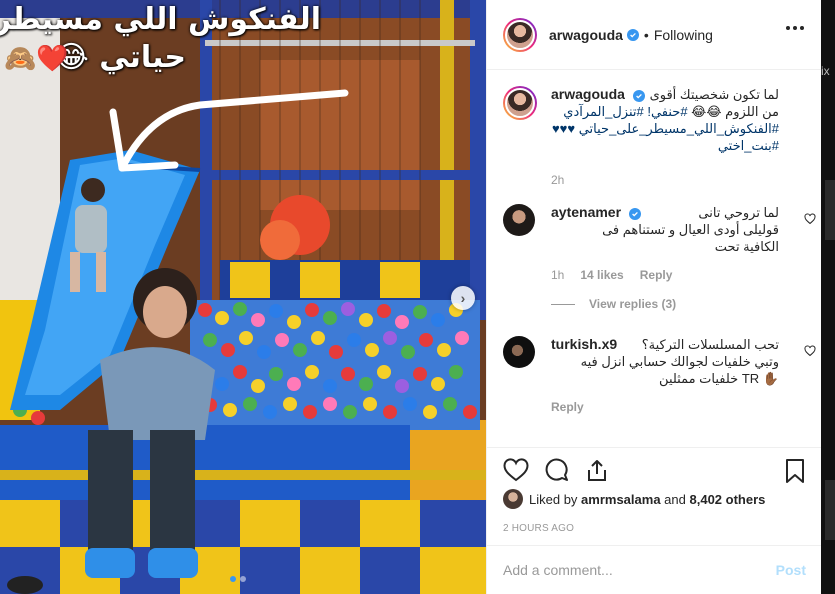 The image size is (835, 594). Describe the element at coordinates (520, 103) in the screenshot. I see `caption-author-avatar` at that location.